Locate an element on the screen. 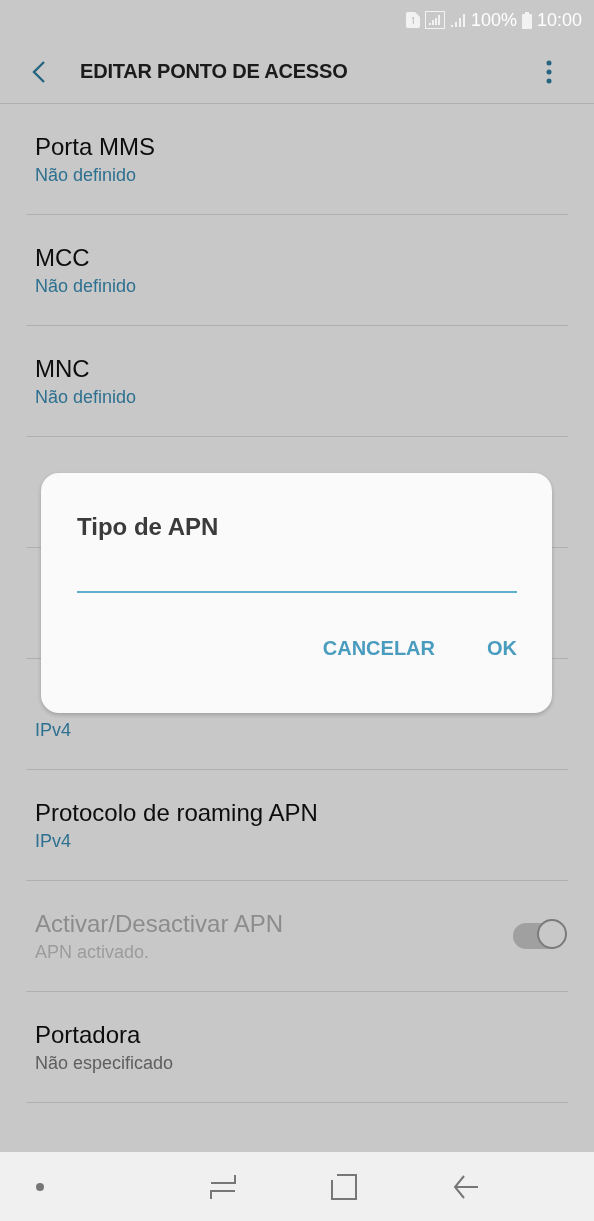 The height and width of the screenshot is (1221, 594). setting-title: Activar/Desactivar APN is located at coordinates (159, 923).